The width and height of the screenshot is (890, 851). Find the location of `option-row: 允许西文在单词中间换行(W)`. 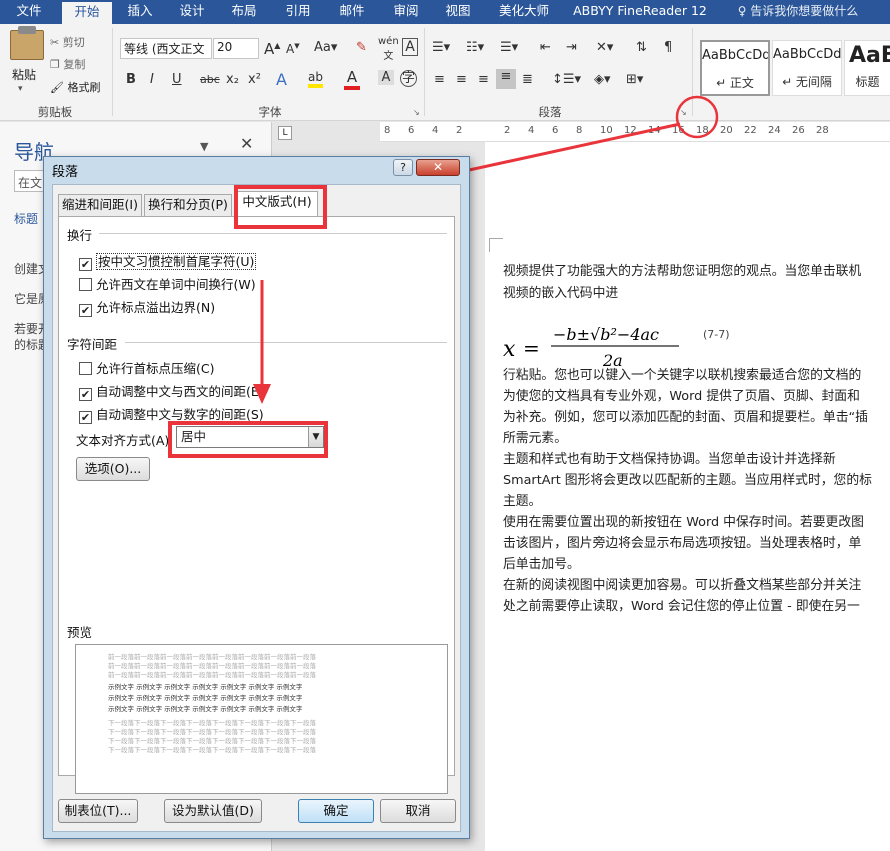

option-row: 允许西文在单词中间换行(W) is located at coordinates (167, 283).